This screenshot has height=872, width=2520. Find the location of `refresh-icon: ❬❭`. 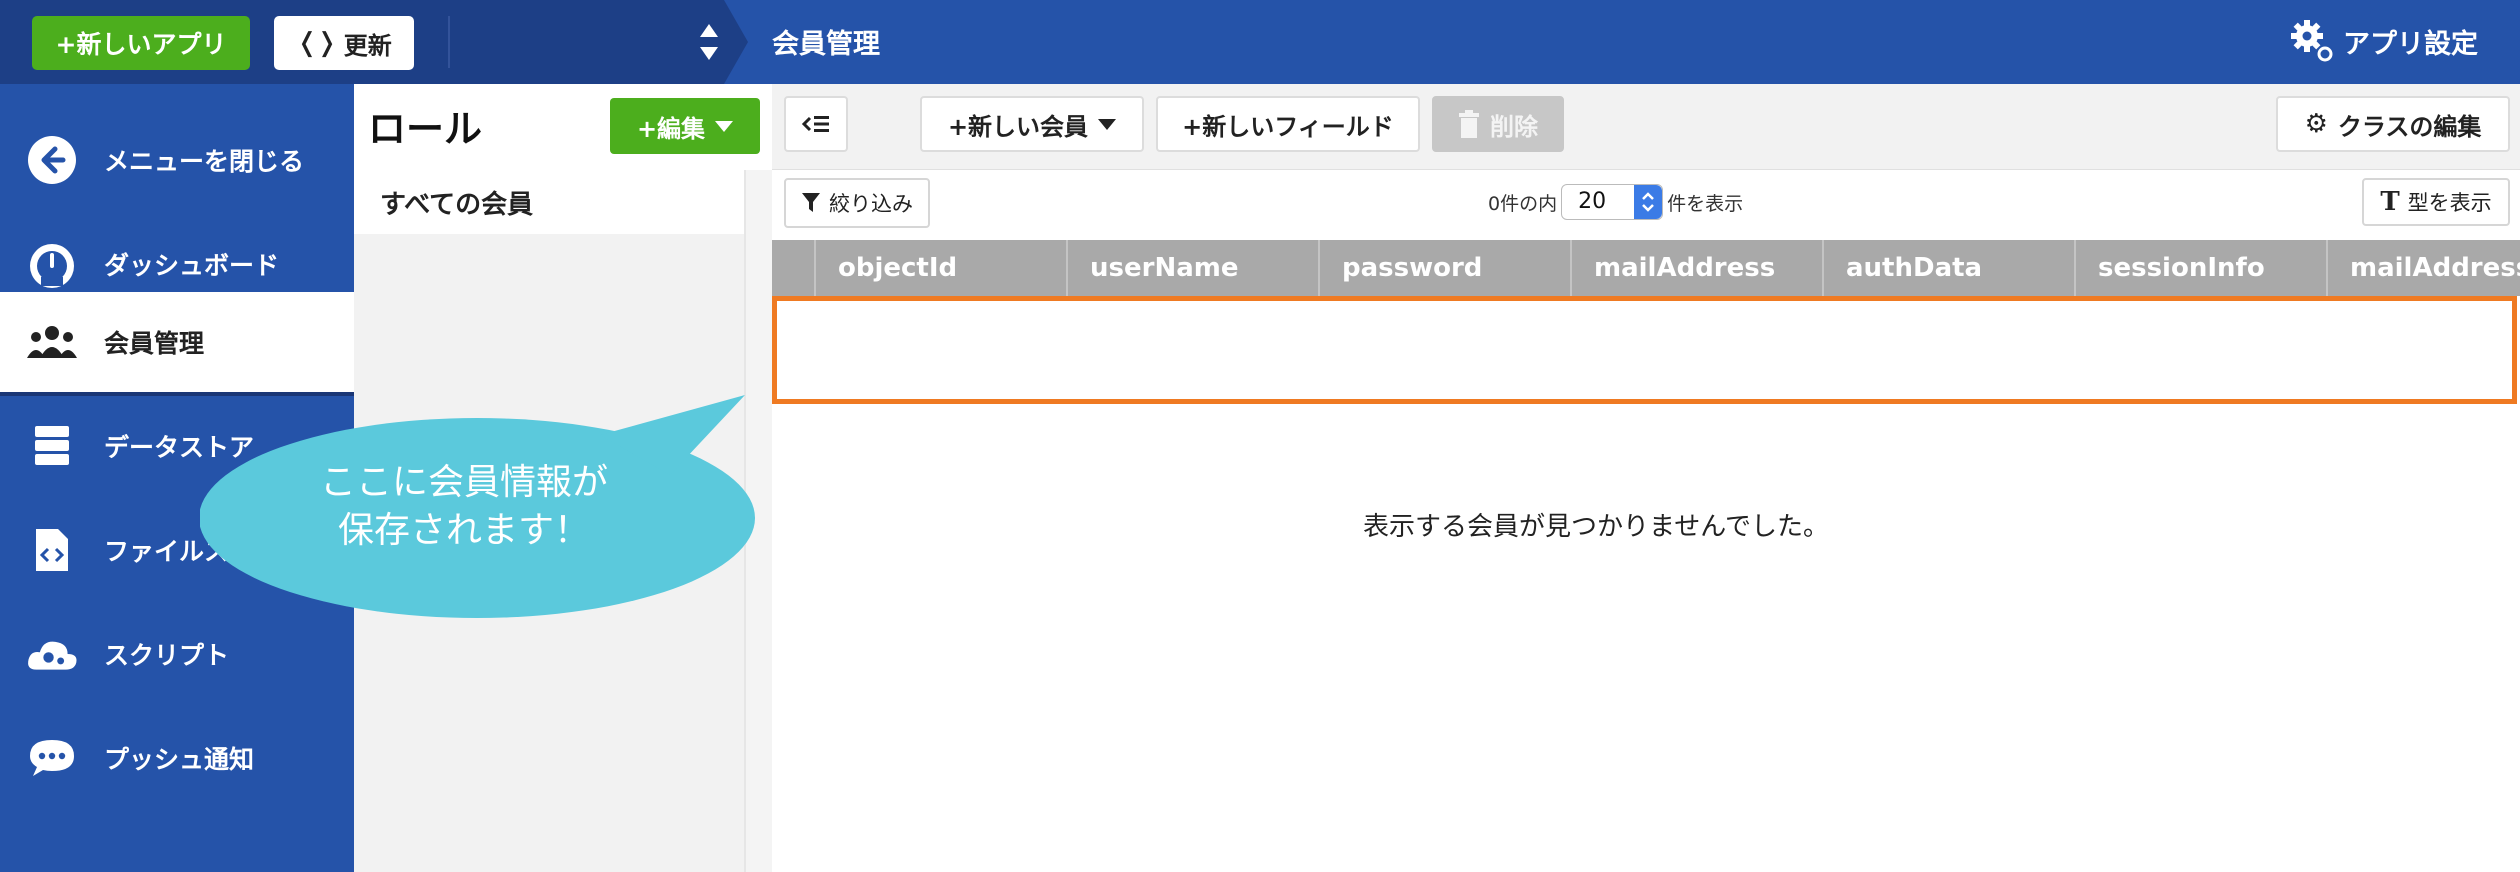

refresh-icon: ❬❭ is located at coordinates (317, 43).